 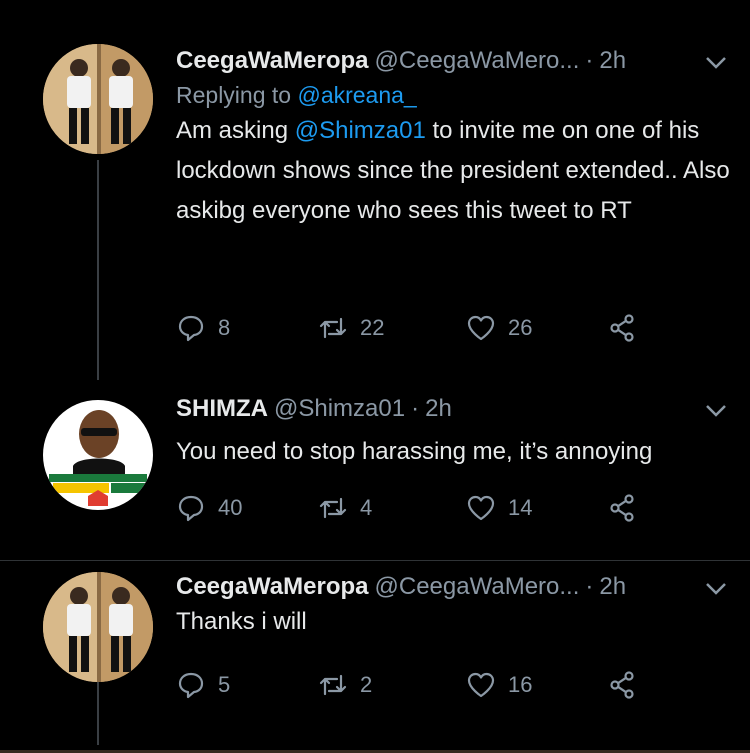 What do you see at coordinates (230, 507) in the screenshot?
I see `reply-count: 40` at bounding box center [230, 507].